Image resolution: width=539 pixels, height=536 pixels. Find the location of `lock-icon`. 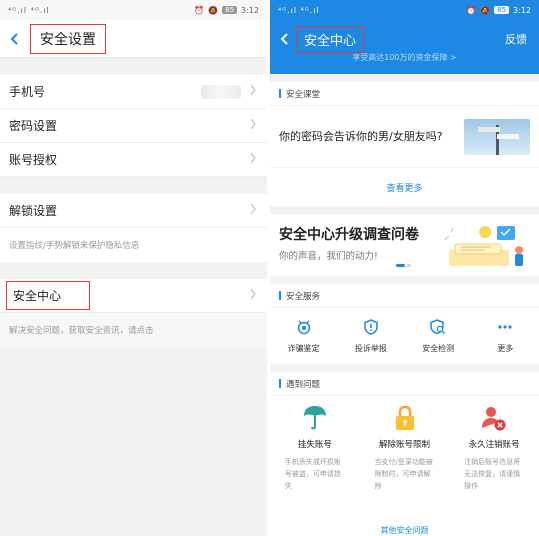

lock-icon is located at coordinates (405, 418).